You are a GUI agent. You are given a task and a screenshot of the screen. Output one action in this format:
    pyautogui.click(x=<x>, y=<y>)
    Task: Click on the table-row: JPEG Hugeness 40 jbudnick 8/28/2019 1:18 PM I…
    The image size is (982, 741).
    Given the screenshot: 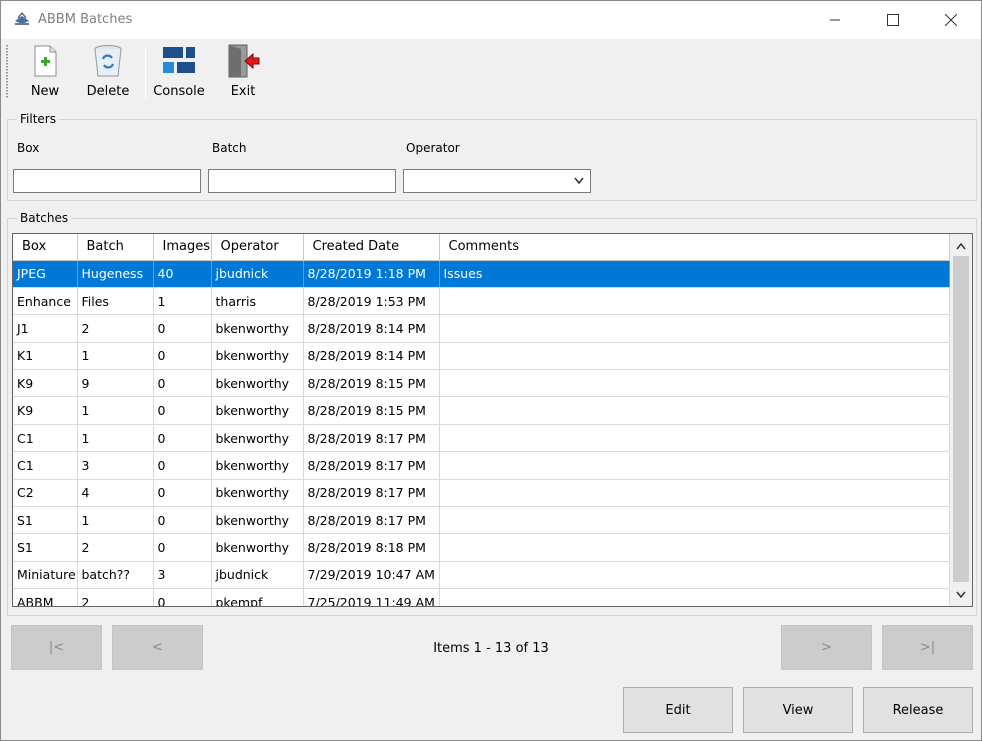 What is the action you would take?
    pyautogui.click(x=481, y=274)
    